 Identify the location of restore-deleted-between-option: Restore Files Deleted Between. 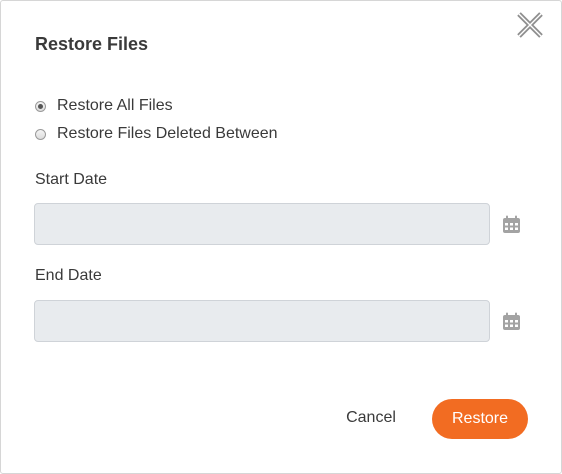
(156, 134).